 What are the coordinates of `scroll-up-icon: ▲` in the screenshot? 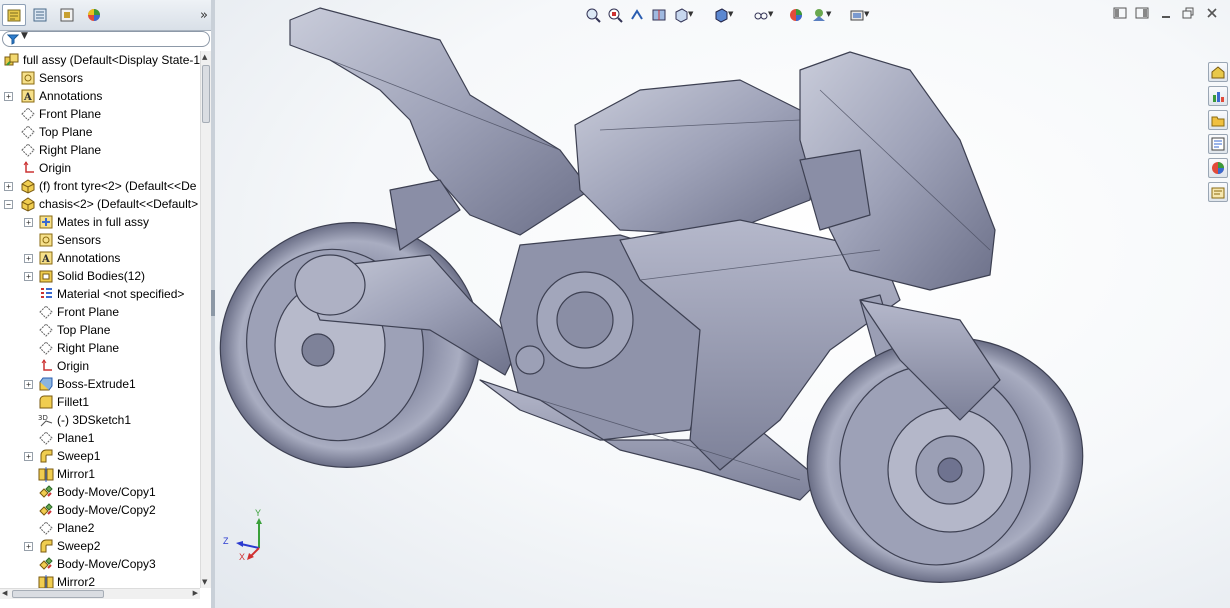 It's located at (204, 57).